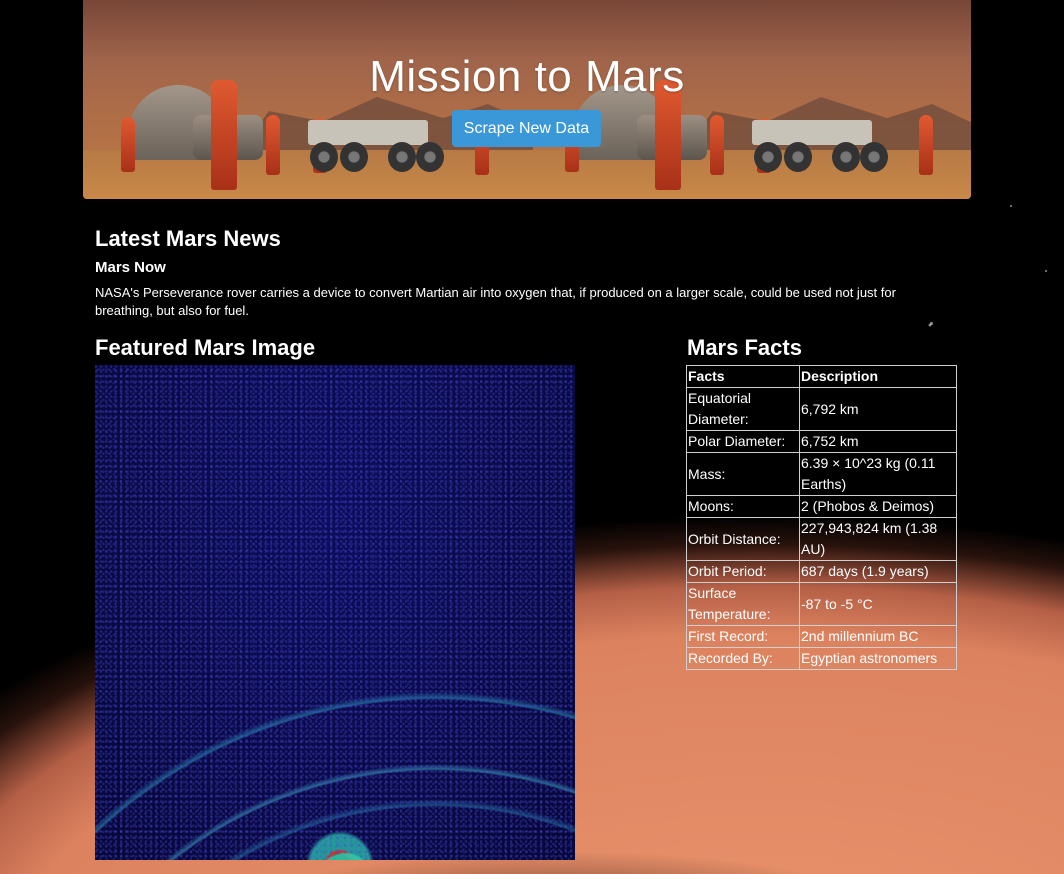 Image resolution: width=1064 pixels, height=874 pixels. Describe the element at coordinates (743, 636) in the screenshot. I see `fact-label: First Record:` at that location.